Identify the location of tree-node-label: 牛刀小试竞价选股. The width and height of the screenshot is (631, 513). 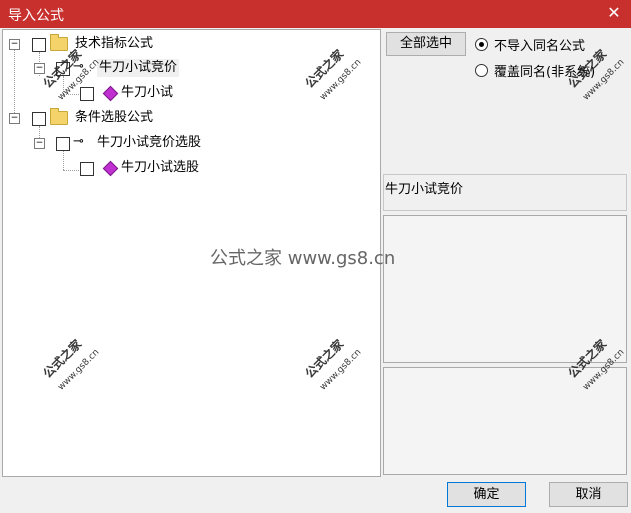
(149, 142).